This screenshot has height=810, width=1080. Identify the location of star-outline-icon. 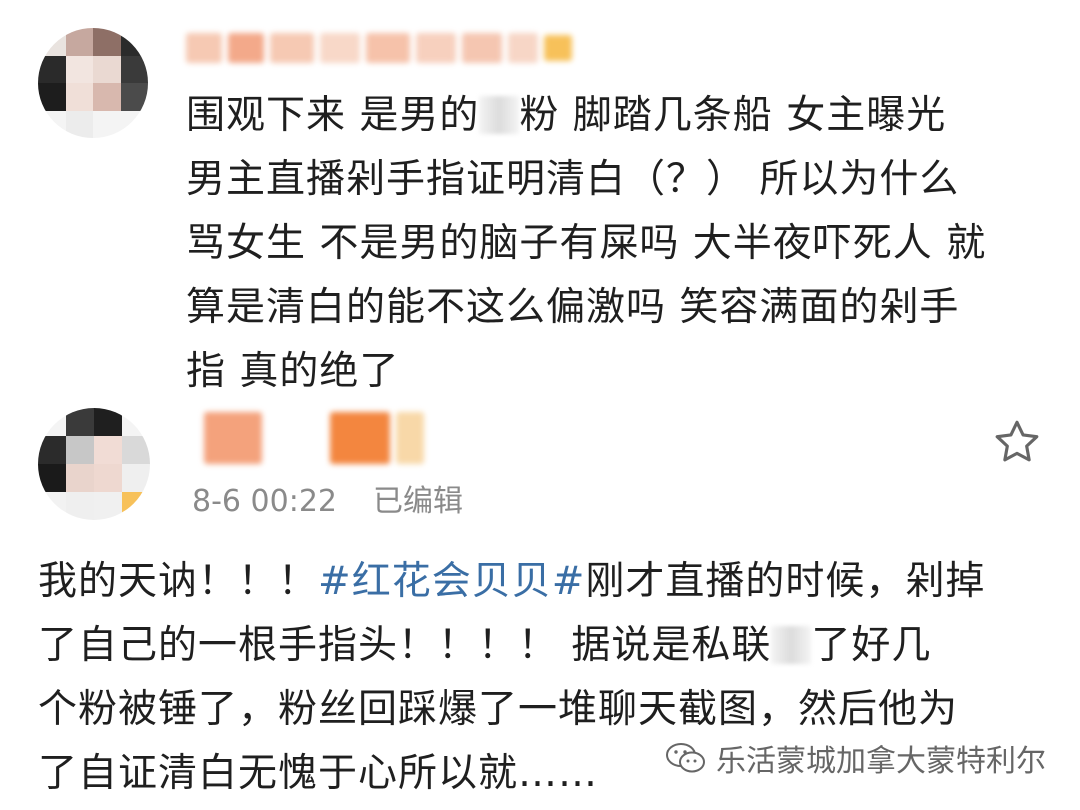
(1017, 443).